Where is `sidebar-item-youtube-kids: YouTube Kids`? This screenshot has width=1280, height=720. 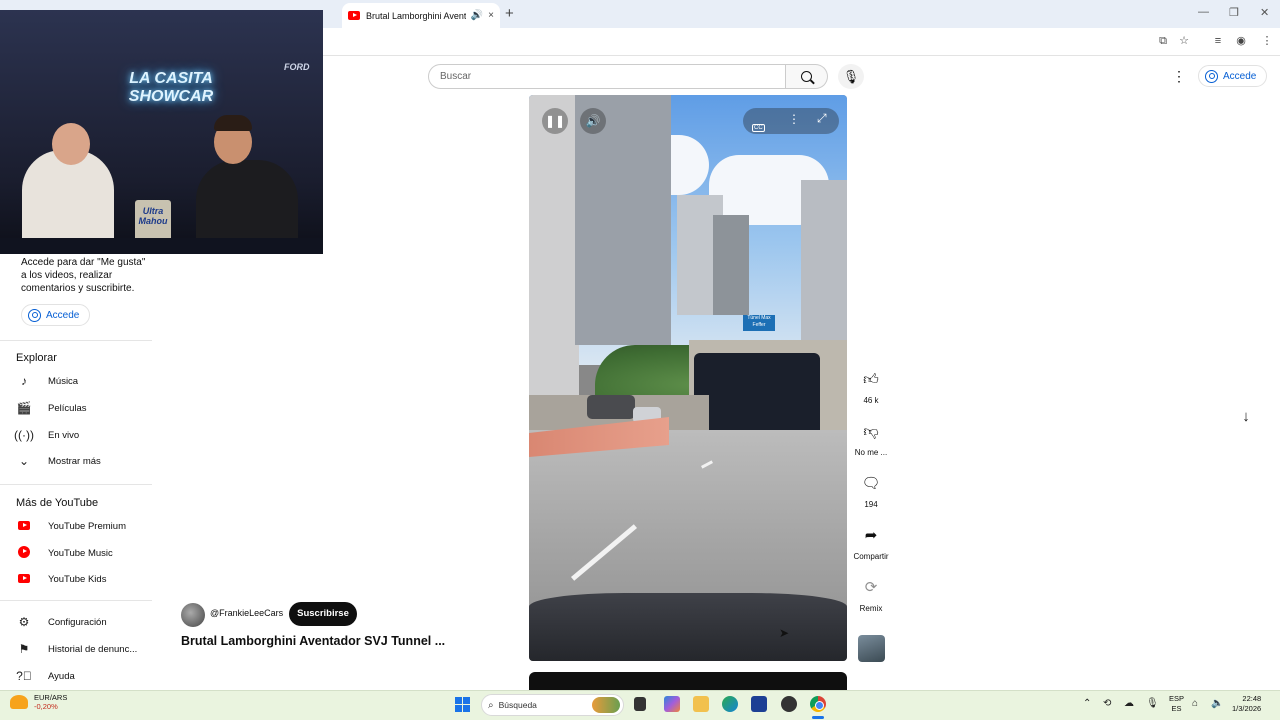 sidebar-item-youtube-kids: YouTube Kids is located at coordinates (84, 579).